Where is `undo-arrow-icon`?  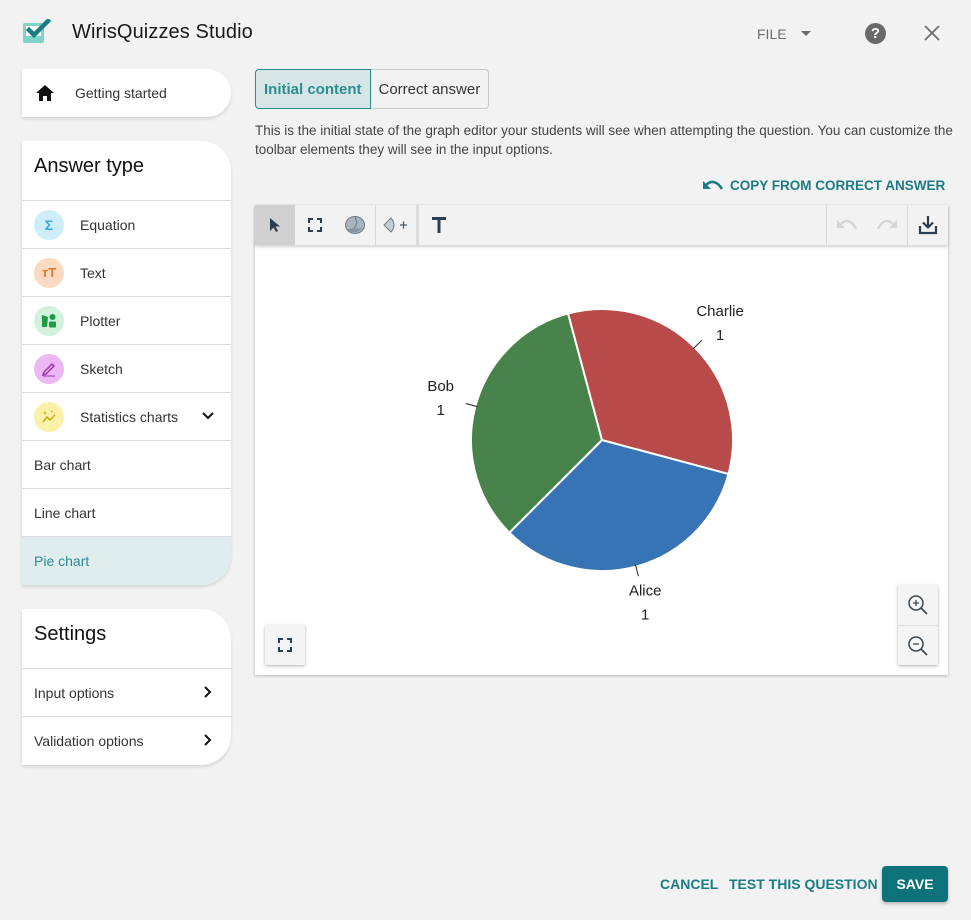 undo-arrow-icon is located at coordinates (713, 185).